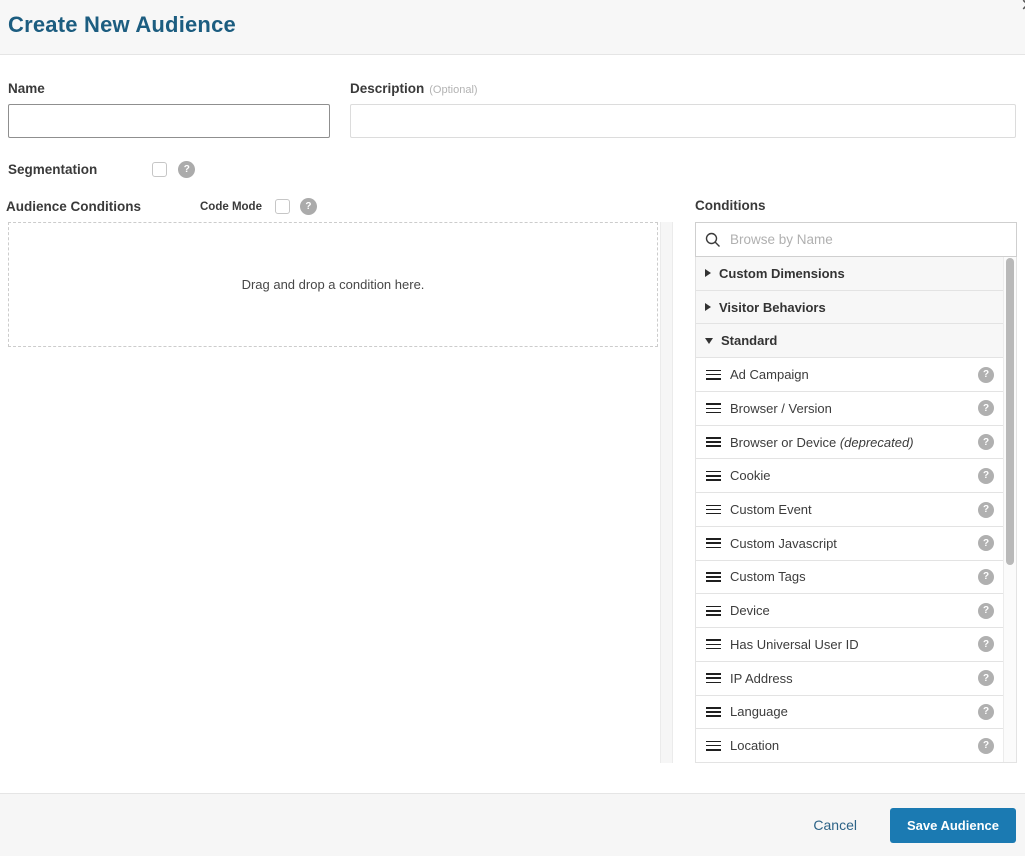 Image resolution: width=1025 pixels, height=856 pixels. Describe the element at coordinates (666, 492) in the screenshot. I see `builder-scrollbar-track` at that location.